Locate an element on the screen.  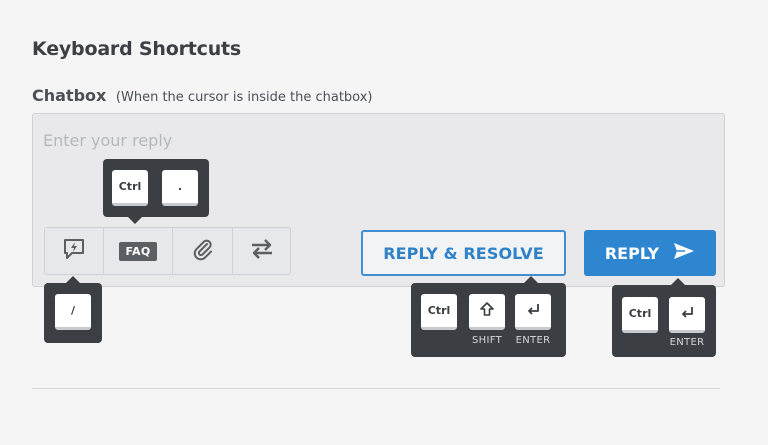
key-slash: / is located at coordinates (73, 312).